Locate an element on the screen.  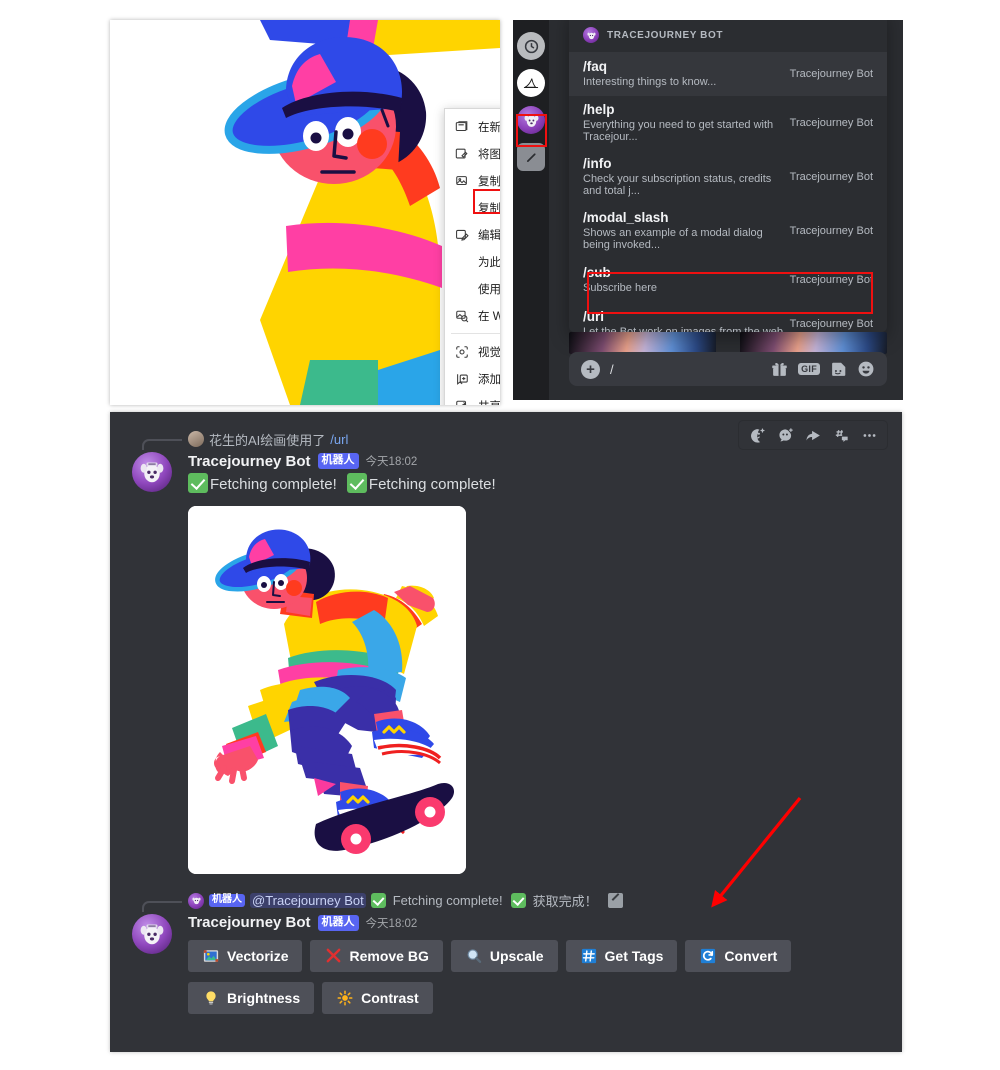
context-menu-divider is located at coordinates (475, 333).